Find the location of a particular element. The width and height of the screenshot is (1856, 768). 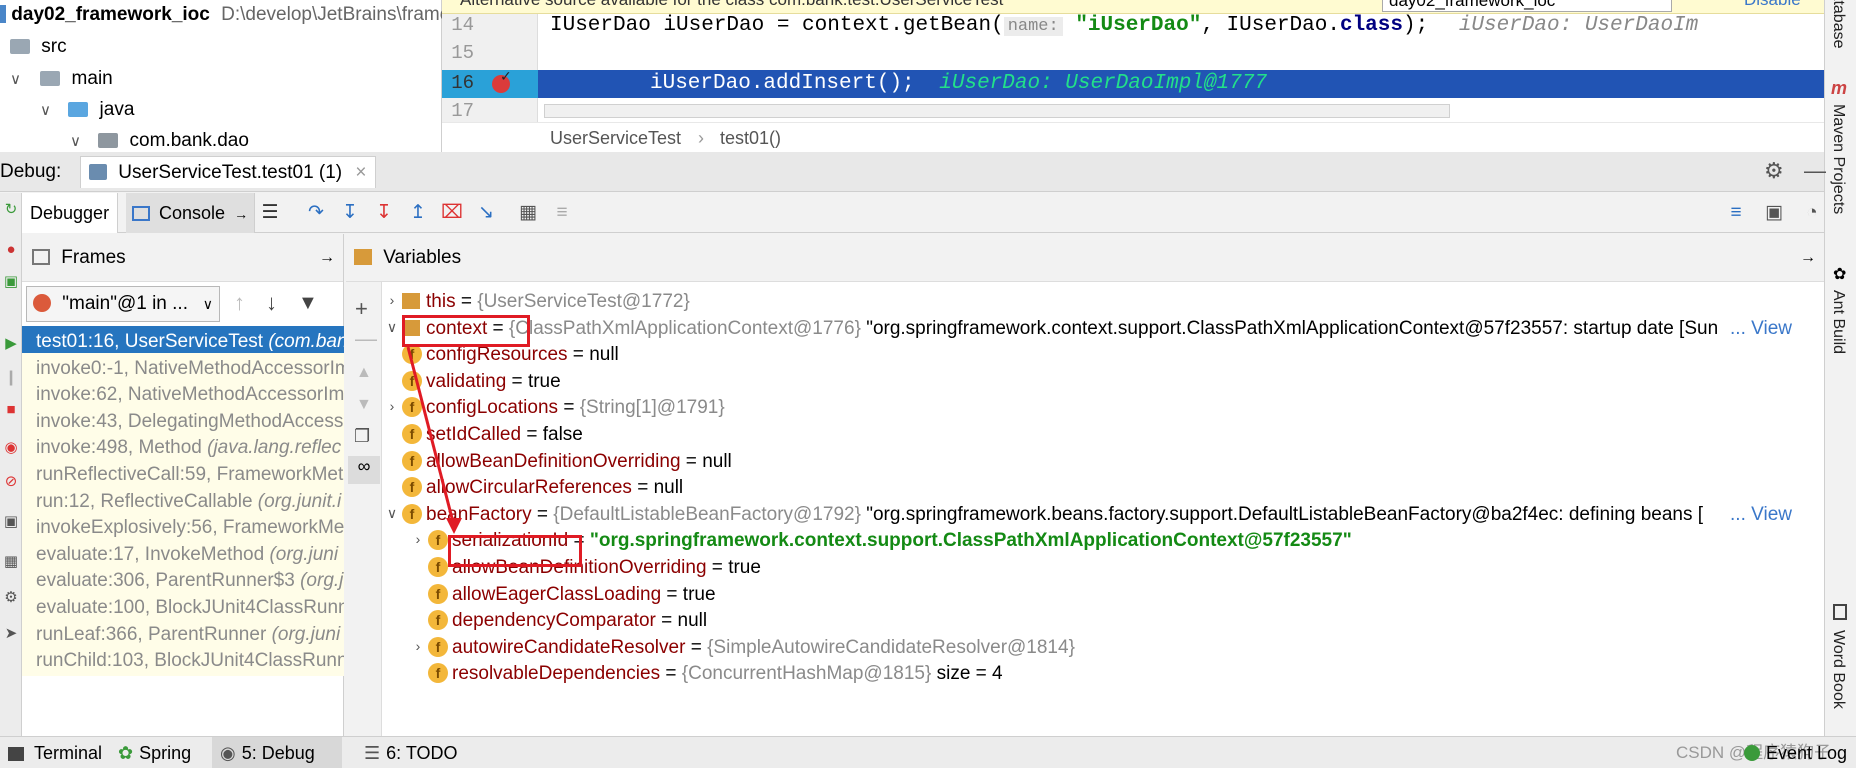

bottom-tab-label: 5: Debug is located at coordinates (278, 753).